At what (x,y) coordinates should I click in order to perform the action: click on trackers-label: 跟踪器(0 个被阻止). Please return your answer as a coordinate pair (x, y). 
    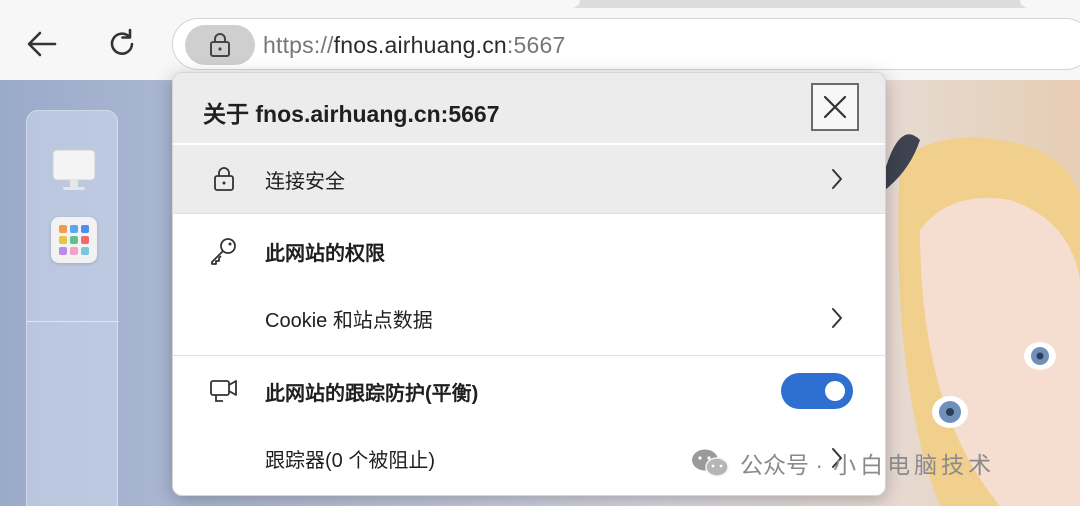
    Looking at the image, I should click on (350, 460).